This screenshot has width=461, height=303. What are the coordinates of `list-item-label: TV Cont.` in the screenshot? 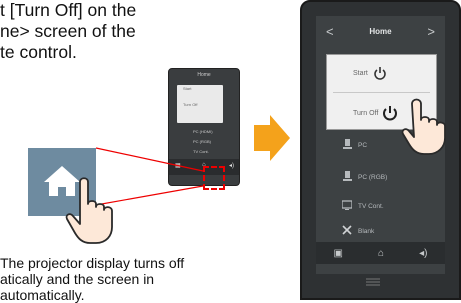 It's located at (371, 206).